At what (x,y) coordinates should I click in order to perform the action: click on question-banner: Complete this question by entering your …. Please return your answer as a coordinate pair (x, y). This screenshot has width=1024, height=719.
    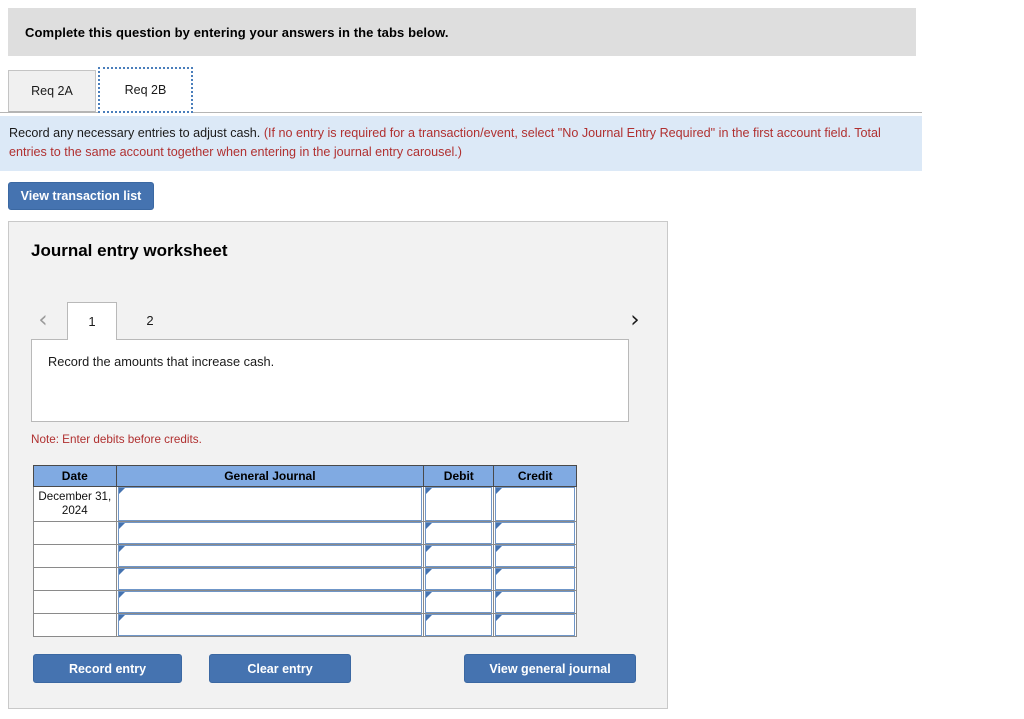
    Looking at the image, I should click on (462, 32).